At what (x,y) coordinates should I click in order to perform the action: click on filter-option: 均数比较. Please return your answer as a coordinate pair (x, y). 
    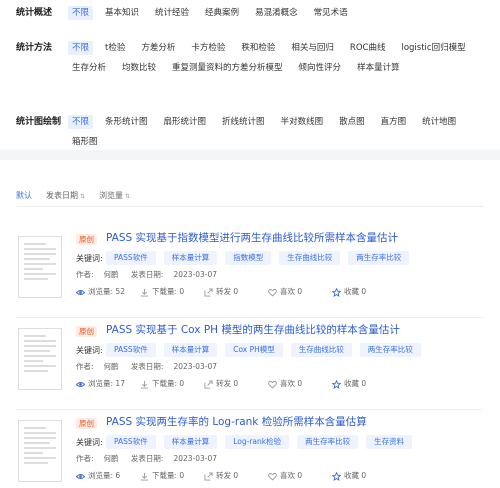
    Looking at the image, I should click on (139, 68).